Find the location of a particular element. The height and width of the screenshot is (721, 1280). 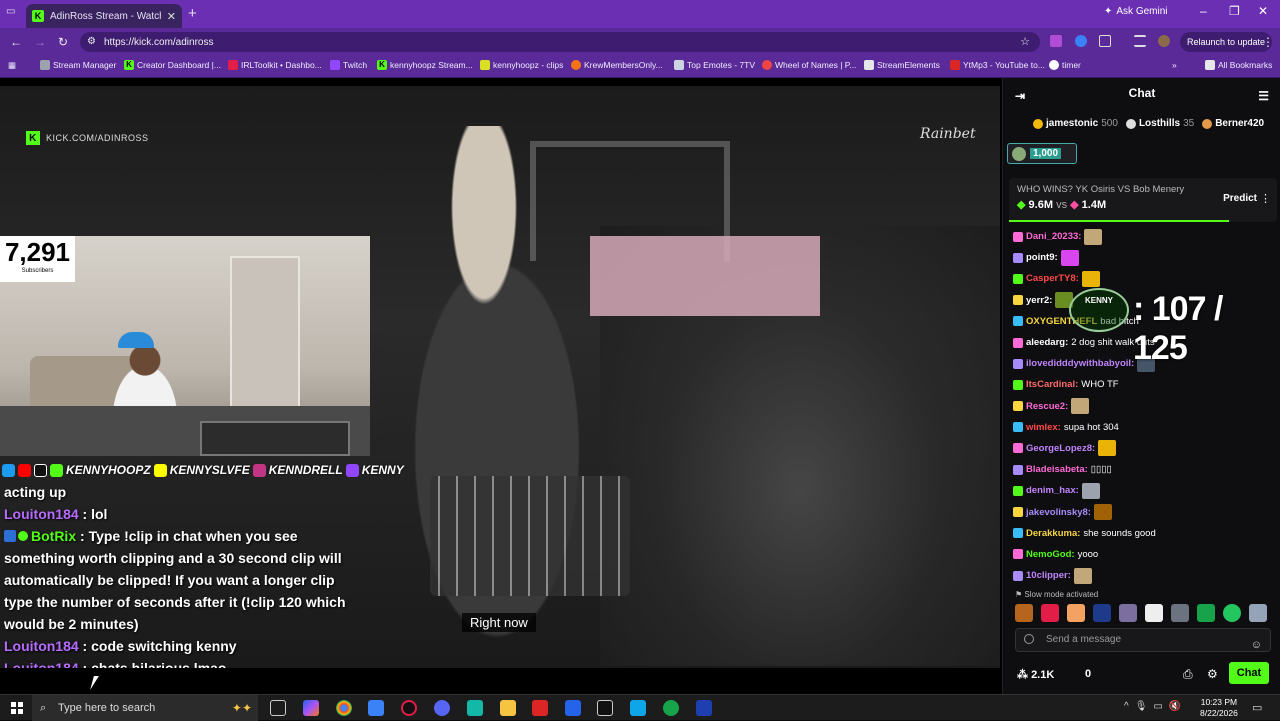

gifter-item: Losthills 35 is located at coordinates (1159, 123).